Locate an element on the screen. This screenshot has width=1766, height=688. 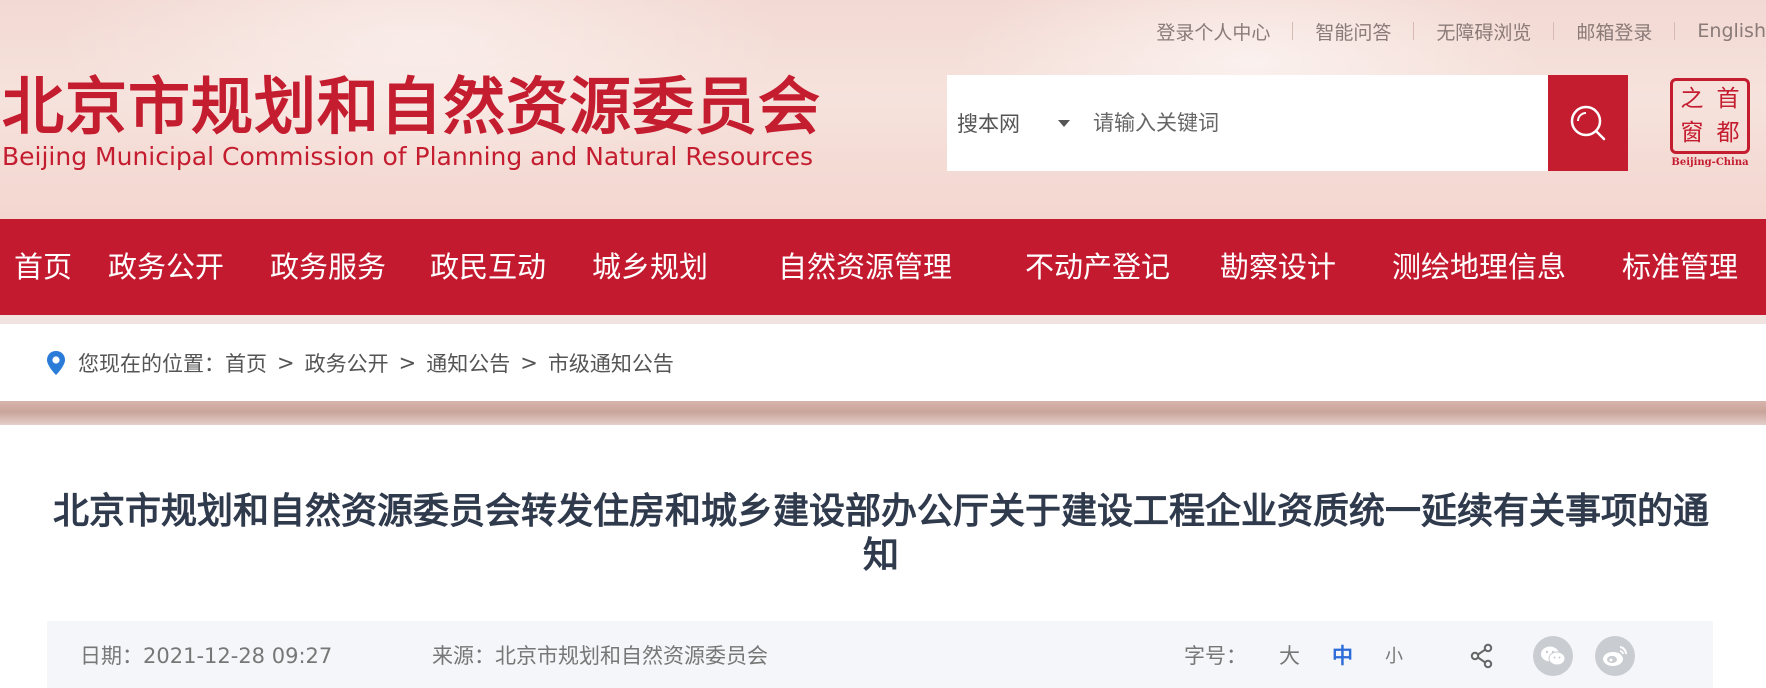
capital-window-logo: 之 首 窗 都 Beijing-China is located at coordinates (1710, 124).